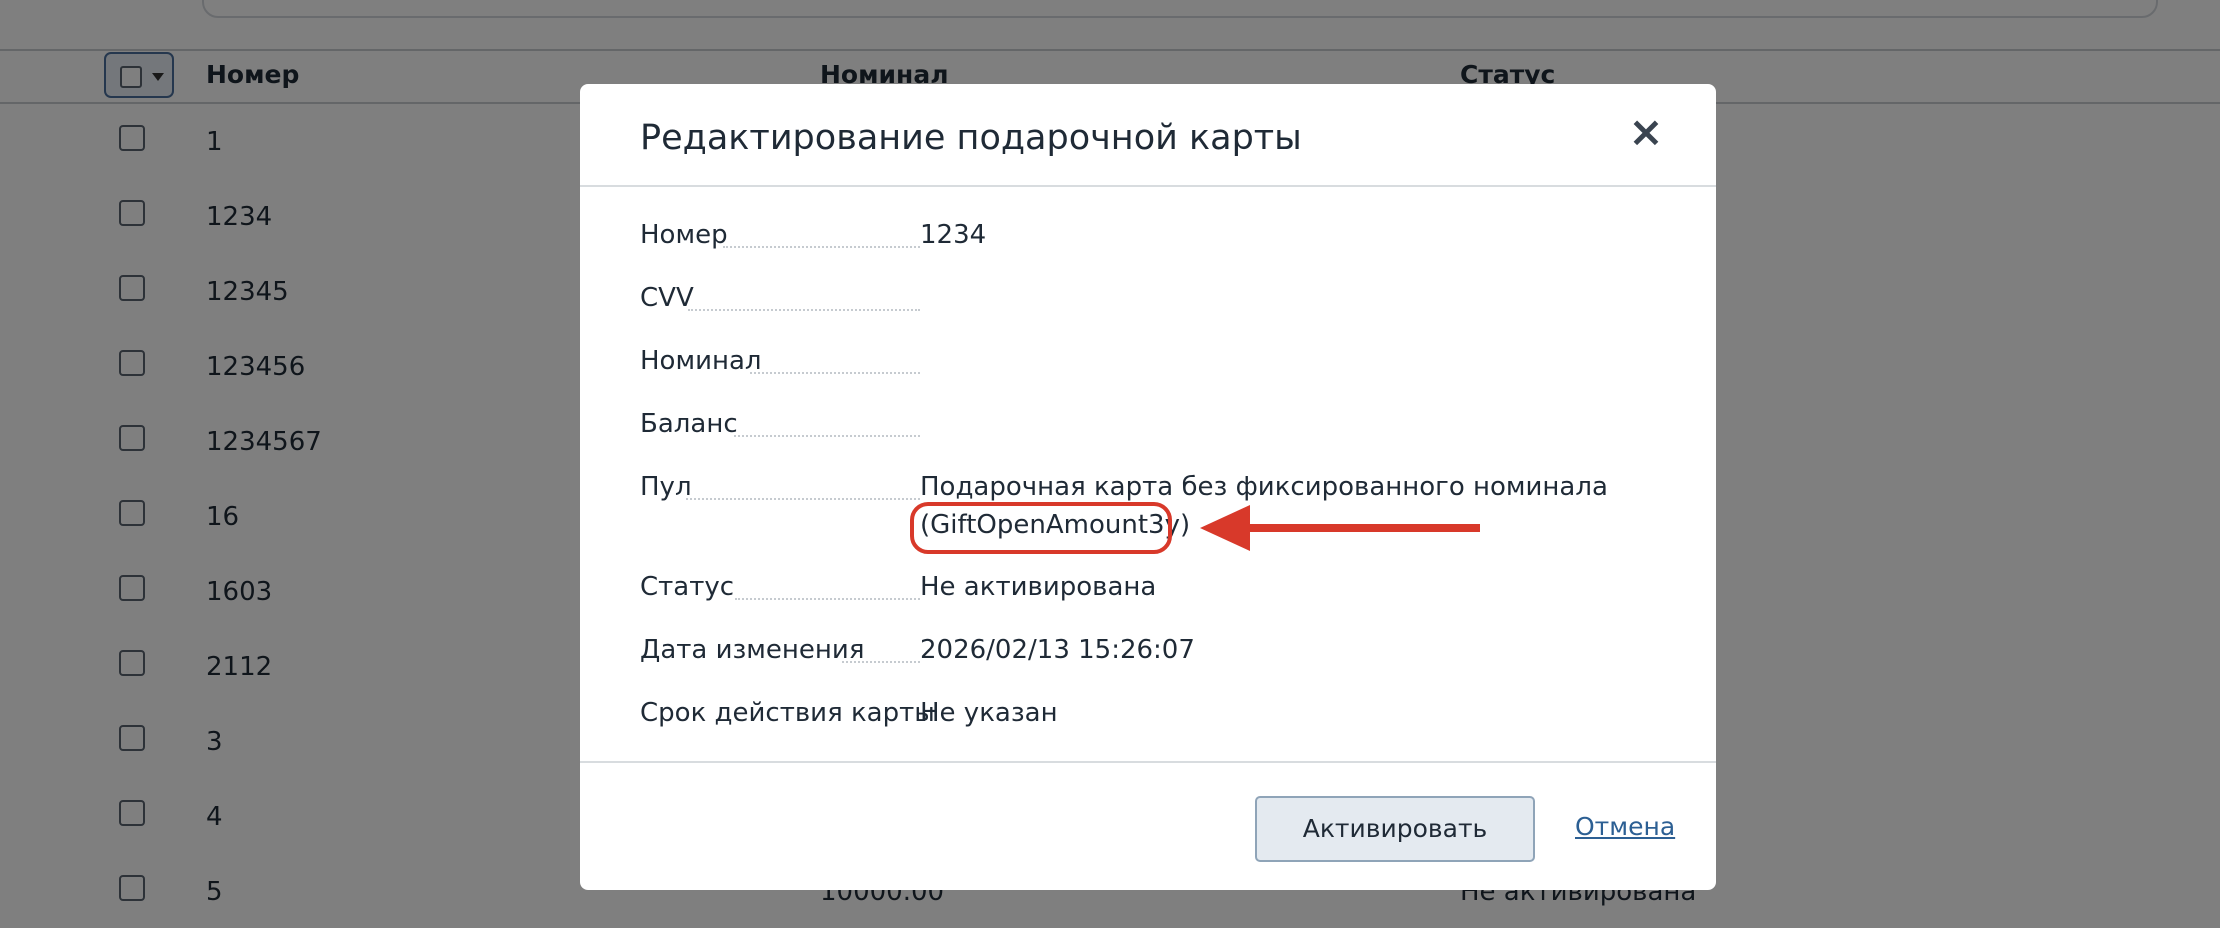 The image size is (2220, 928). Describe the element at coordinates (787, 713) in the screenshot. I see `field-label-expiry: Срок действия карты` at that location.